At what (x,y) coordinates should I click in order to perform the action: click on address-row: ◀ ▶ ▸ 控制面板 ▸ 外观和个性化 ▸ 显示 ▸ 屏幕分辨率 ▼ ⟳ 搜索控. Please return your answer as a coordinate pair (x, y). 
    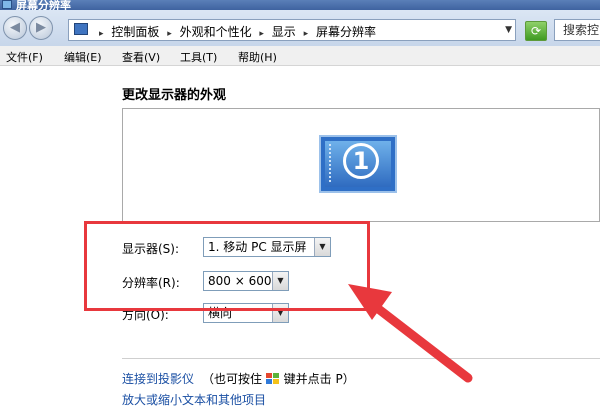
    Looking at the image, I should click on (300, 28).